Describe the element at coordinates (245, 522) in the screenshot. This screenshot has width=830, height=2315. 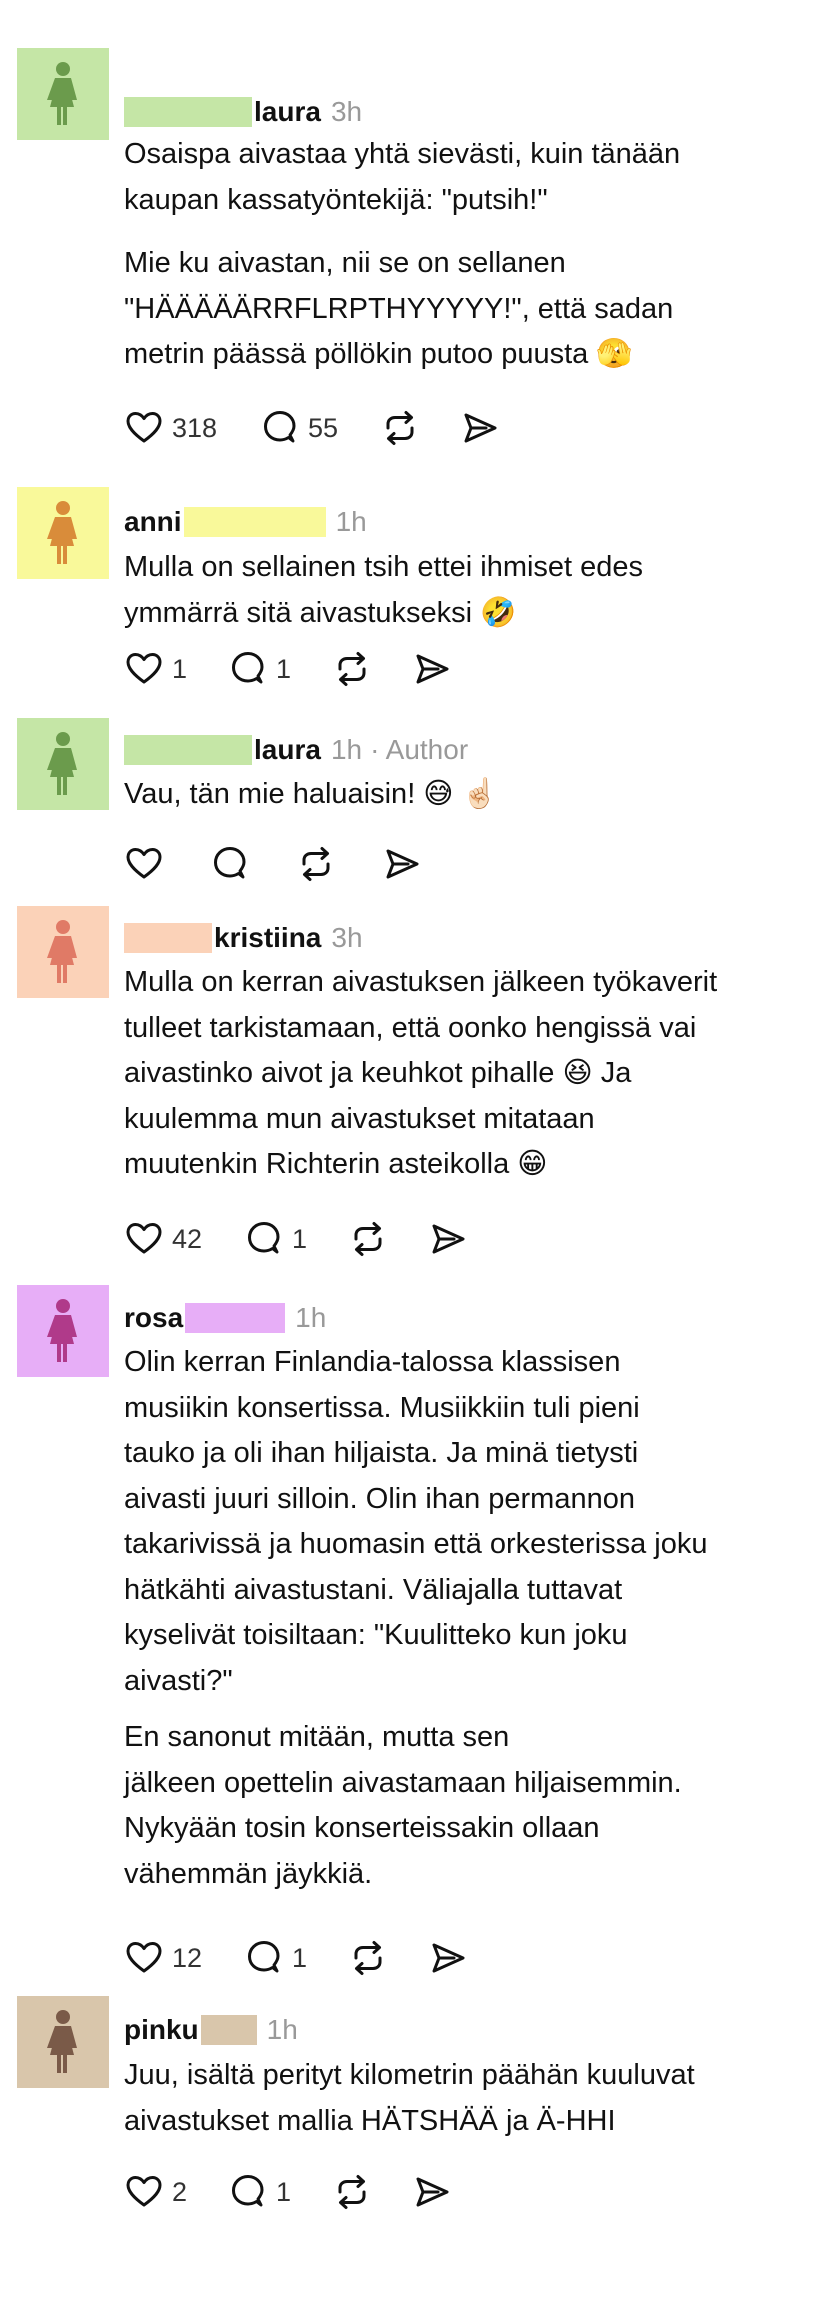
I see `post-header: anni 1h` at that location.